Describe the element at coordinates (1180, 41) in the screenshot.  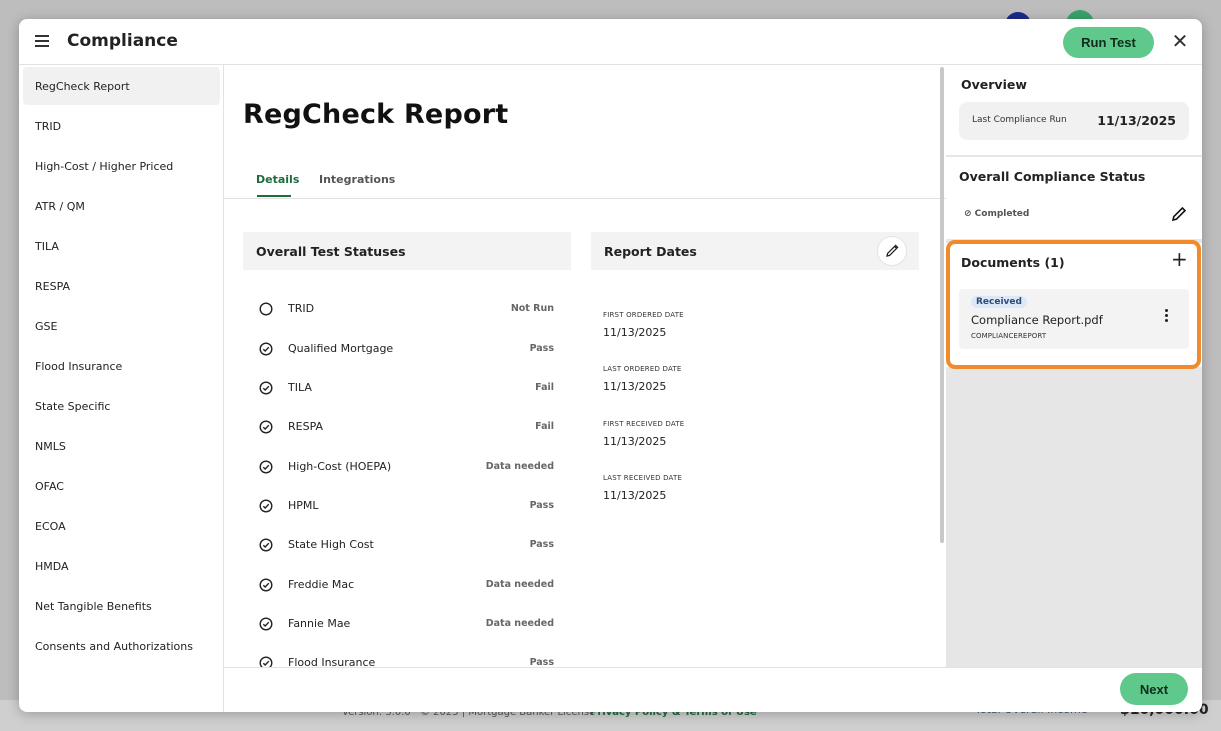
I see `close-icon: ✕` at that location.